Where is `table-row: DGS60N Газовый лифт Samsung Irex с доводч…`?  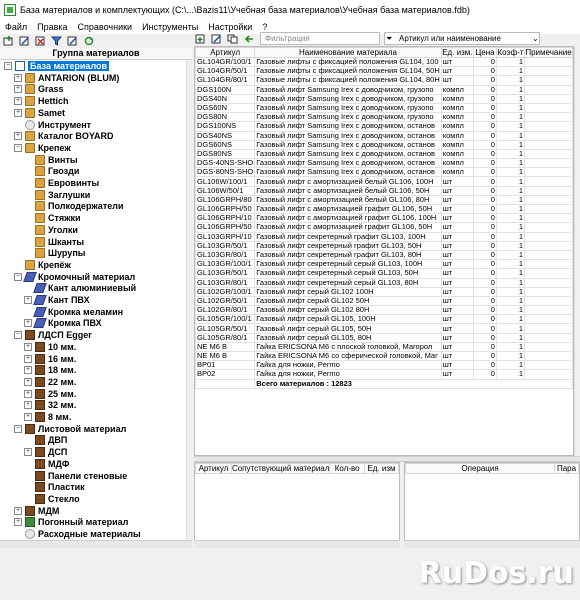 table-row: DGS60N Газовый лифт Samsung Irex с доводч… is located at coordinates (384, 108).